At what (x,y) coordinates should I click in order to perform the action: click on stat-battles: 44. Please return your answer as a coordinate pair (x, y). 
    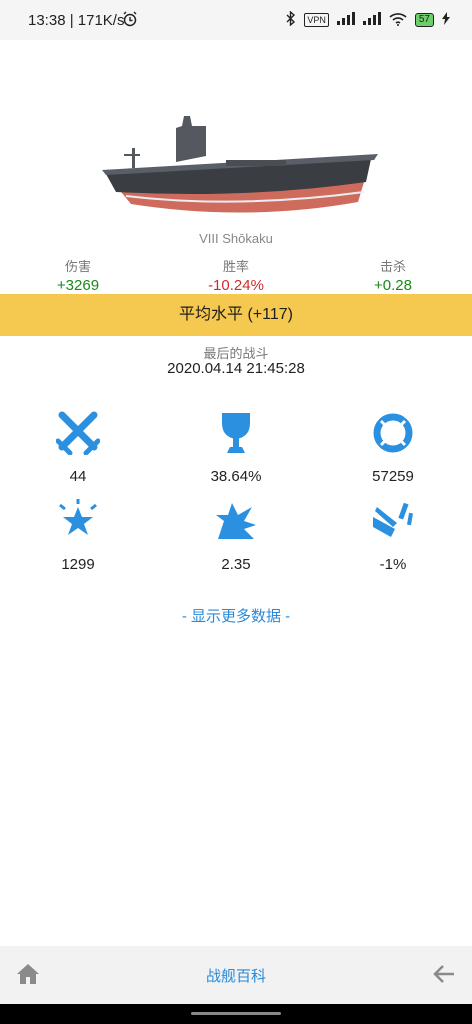
    Looking at the image, I should click on (78, 448).